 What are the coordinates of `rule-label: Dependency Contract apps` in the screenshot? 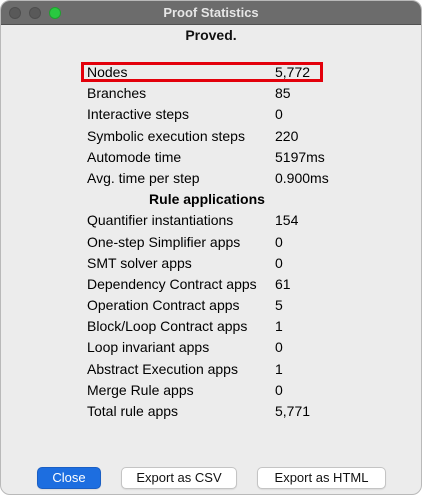 It's located at (172, 283).